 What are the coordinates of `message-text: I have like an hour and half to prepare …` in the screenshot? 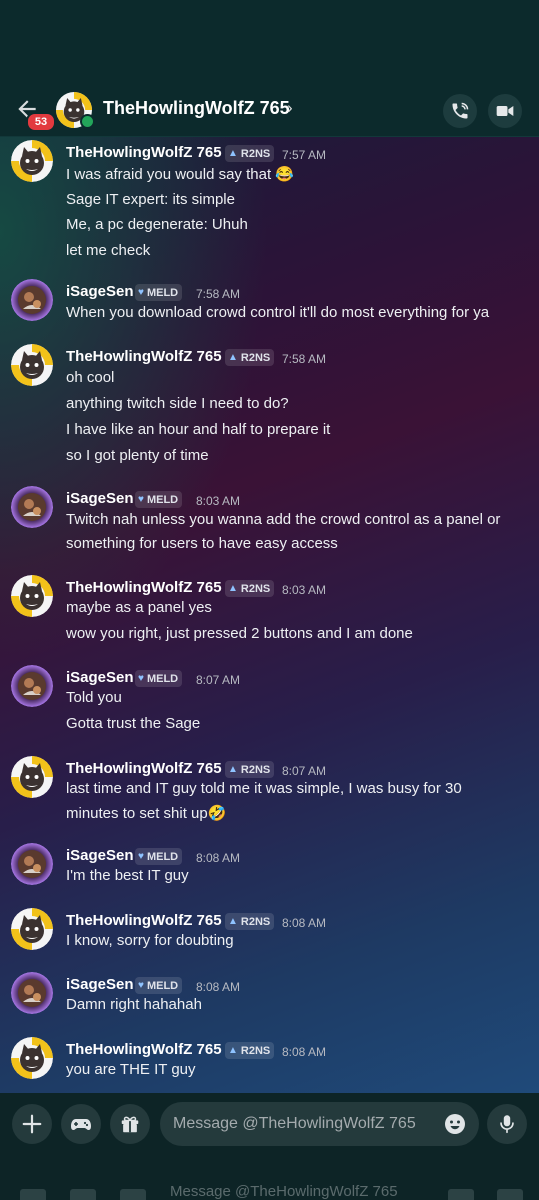 It's located at (198, 429).